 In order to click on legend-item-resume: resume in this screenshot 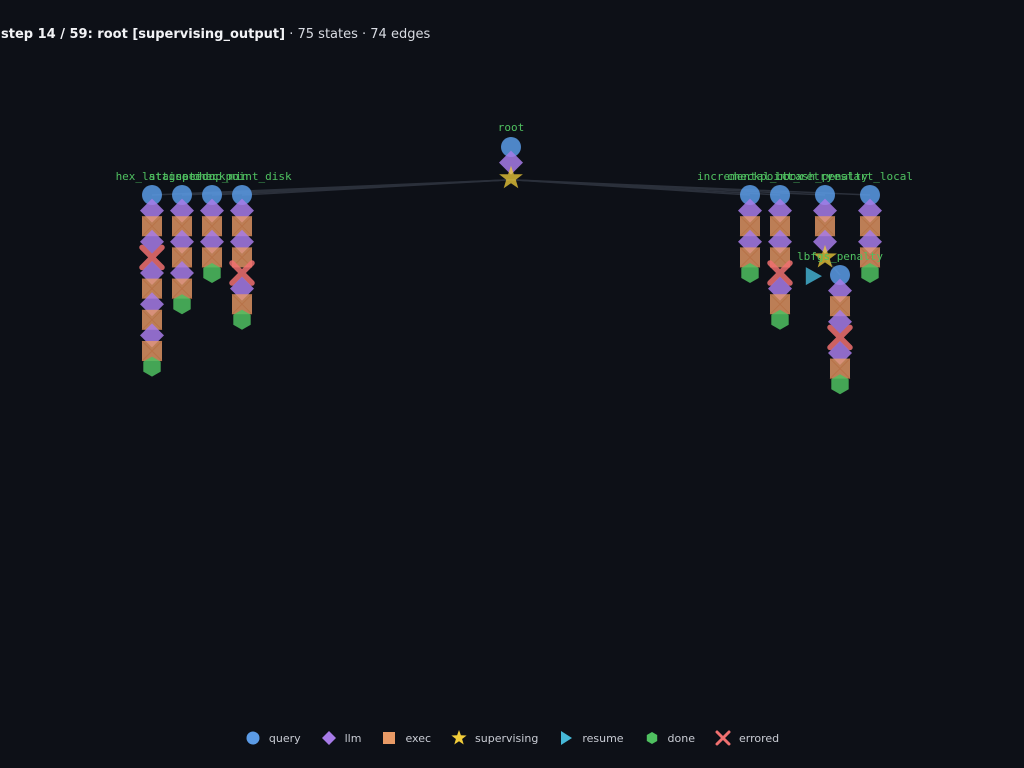, I will do `click(591, 738)`.